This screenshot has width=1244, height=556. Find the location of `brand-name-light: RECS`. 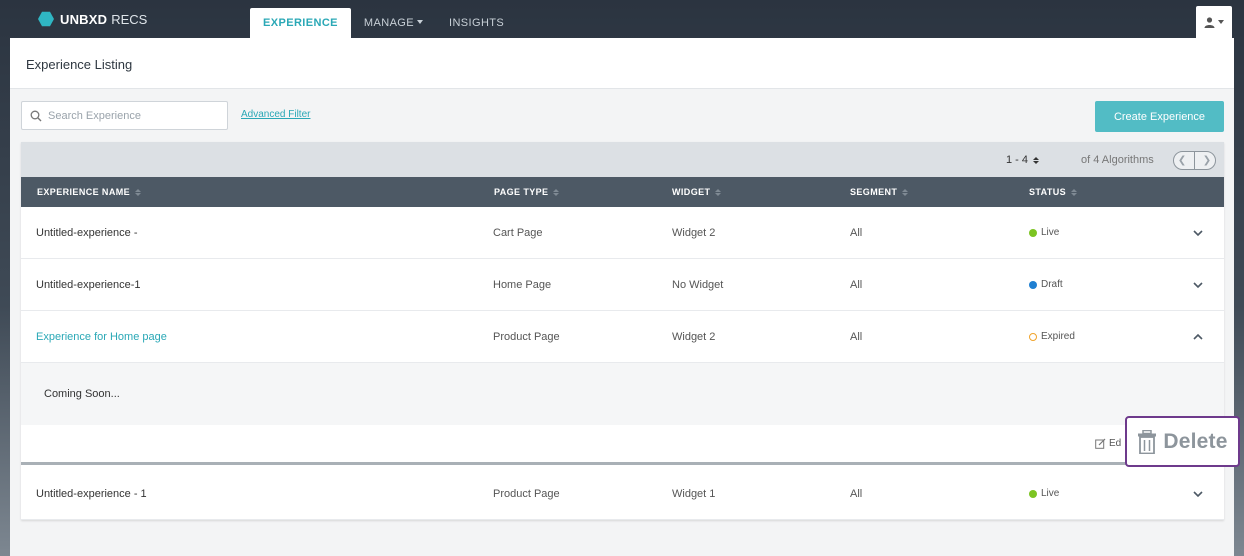

brand-name-light: RECS is located at coordinates (129, 19).